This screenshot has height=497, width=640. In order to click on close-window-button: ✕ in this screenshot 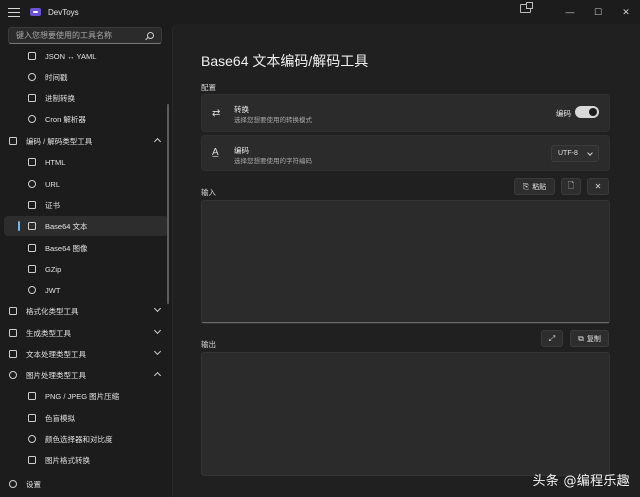, I will do `click(626, 12)`.